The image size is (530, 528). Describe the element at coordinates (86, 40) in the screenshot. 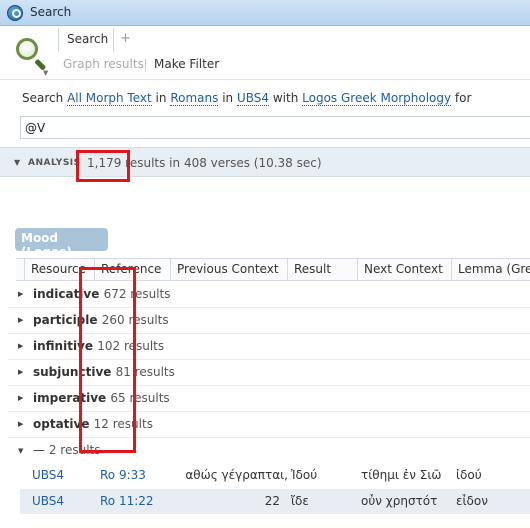

I see `tab-search: Search` at that location.